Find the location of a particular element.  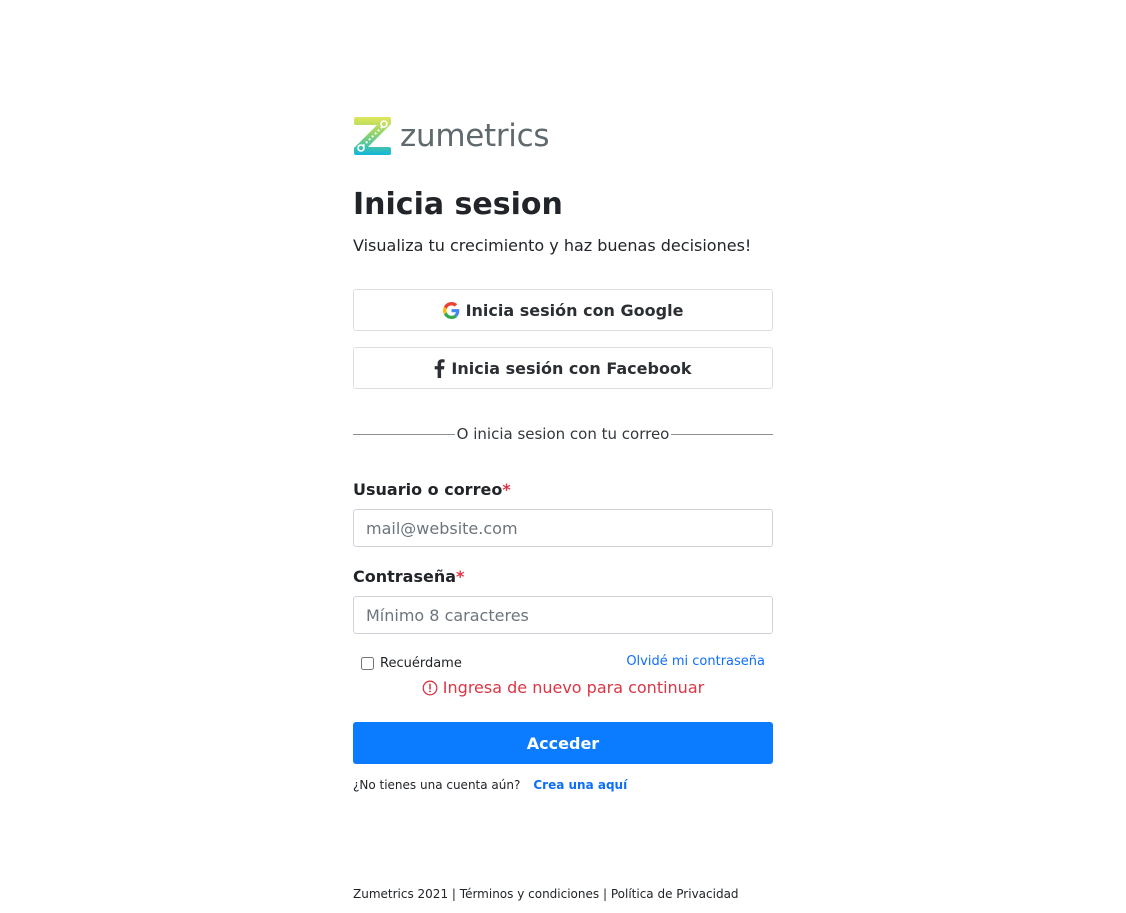

login-options: Recuérdame Olvidé mi contraseña is located at coordinates (563, 663).